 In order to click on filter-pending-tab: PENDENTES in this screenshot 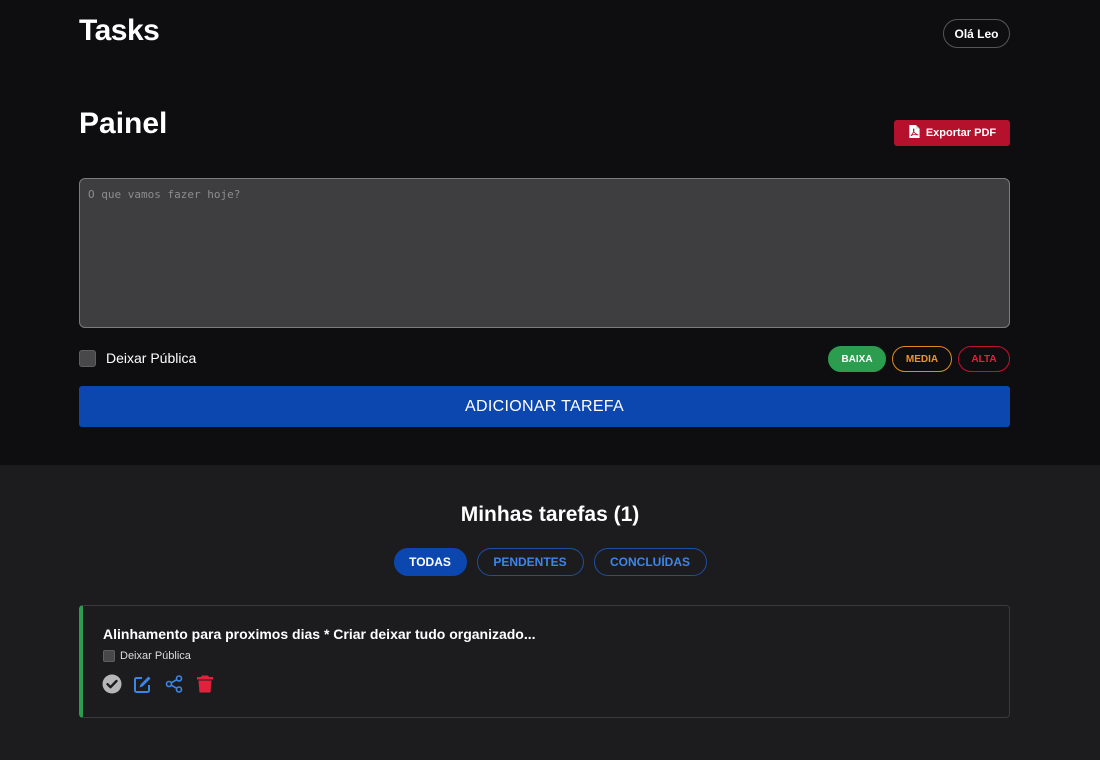, I will do `click(530, 562)`.